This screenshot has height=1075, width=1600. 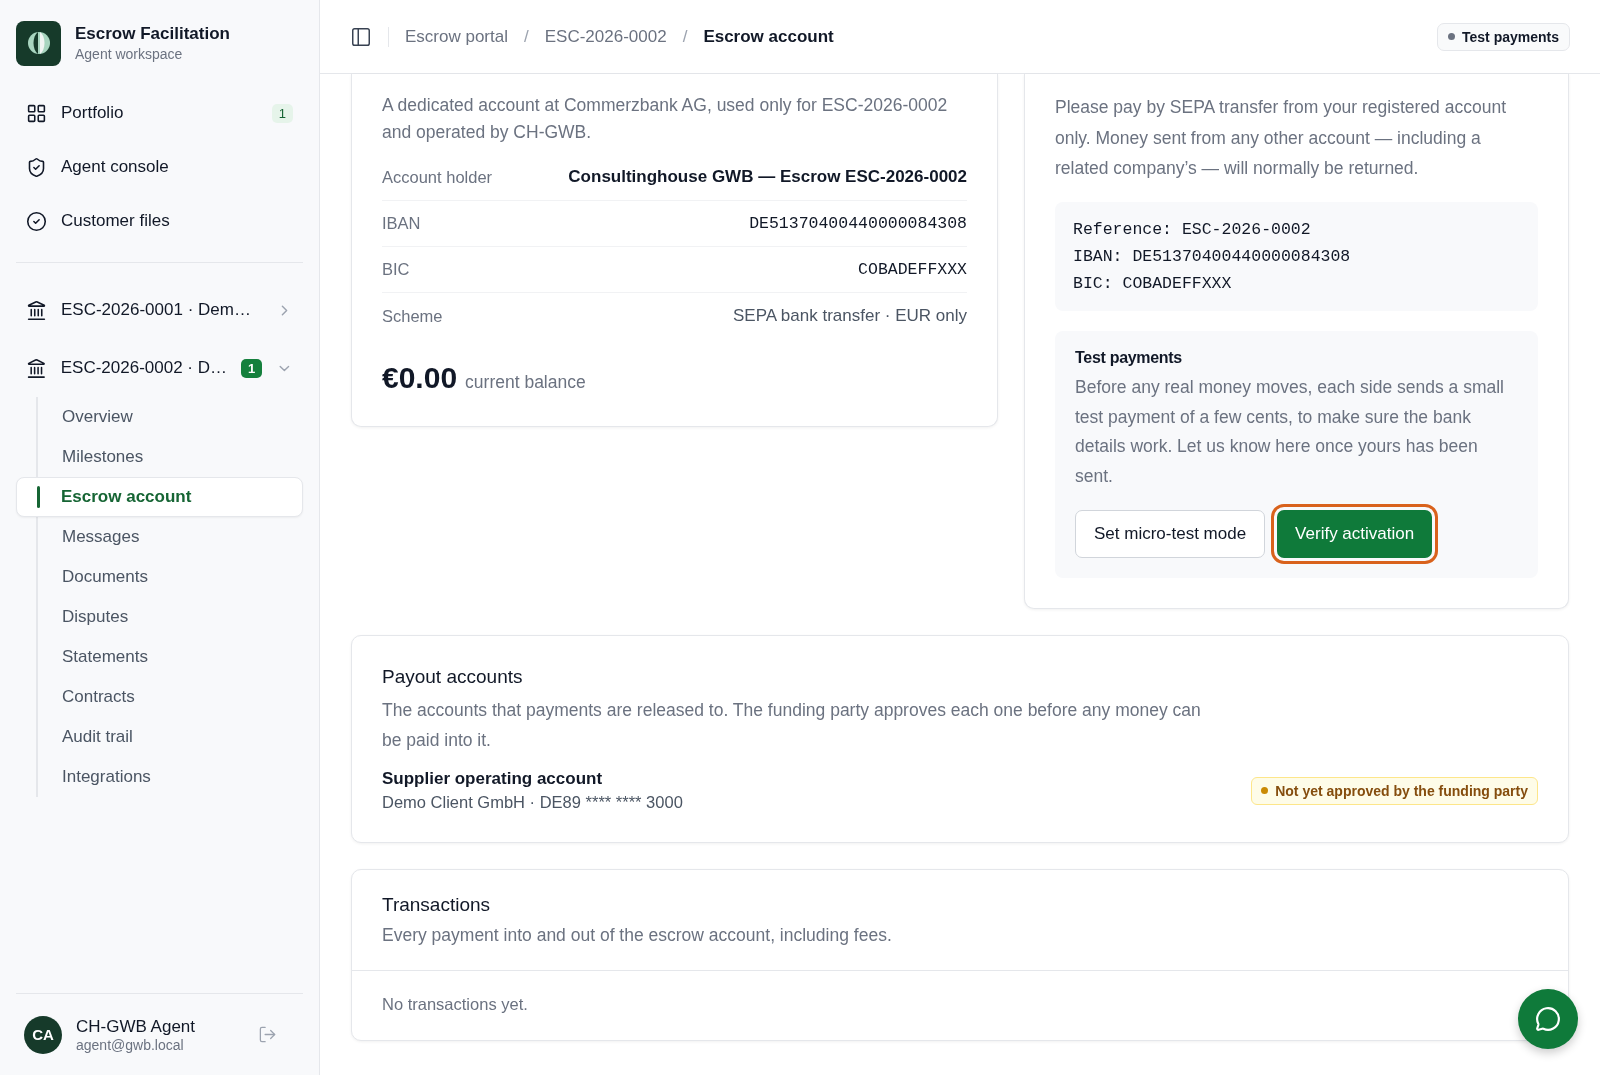 What do you see at coordinates (912, 270) in the screenshot?
I see `field-value: COBADEFFXXX` at bounding box center [912, 270].